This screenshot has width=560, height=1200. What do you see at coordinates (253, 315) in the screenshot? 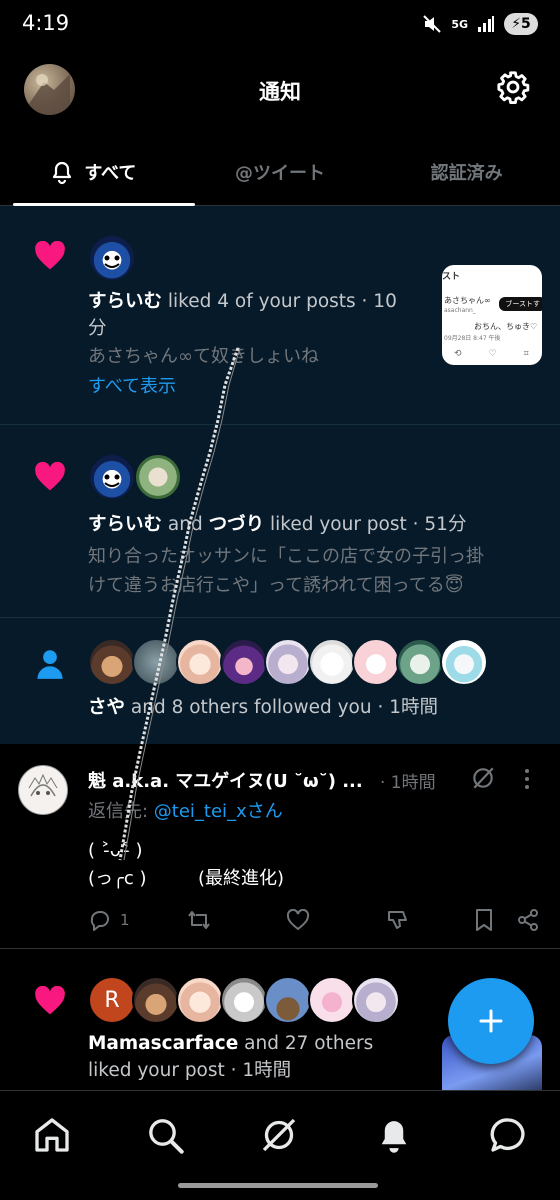
I see `notification-text: すらいむ liked 4 of your posts · 10 分` at bounding box center [253, 315].